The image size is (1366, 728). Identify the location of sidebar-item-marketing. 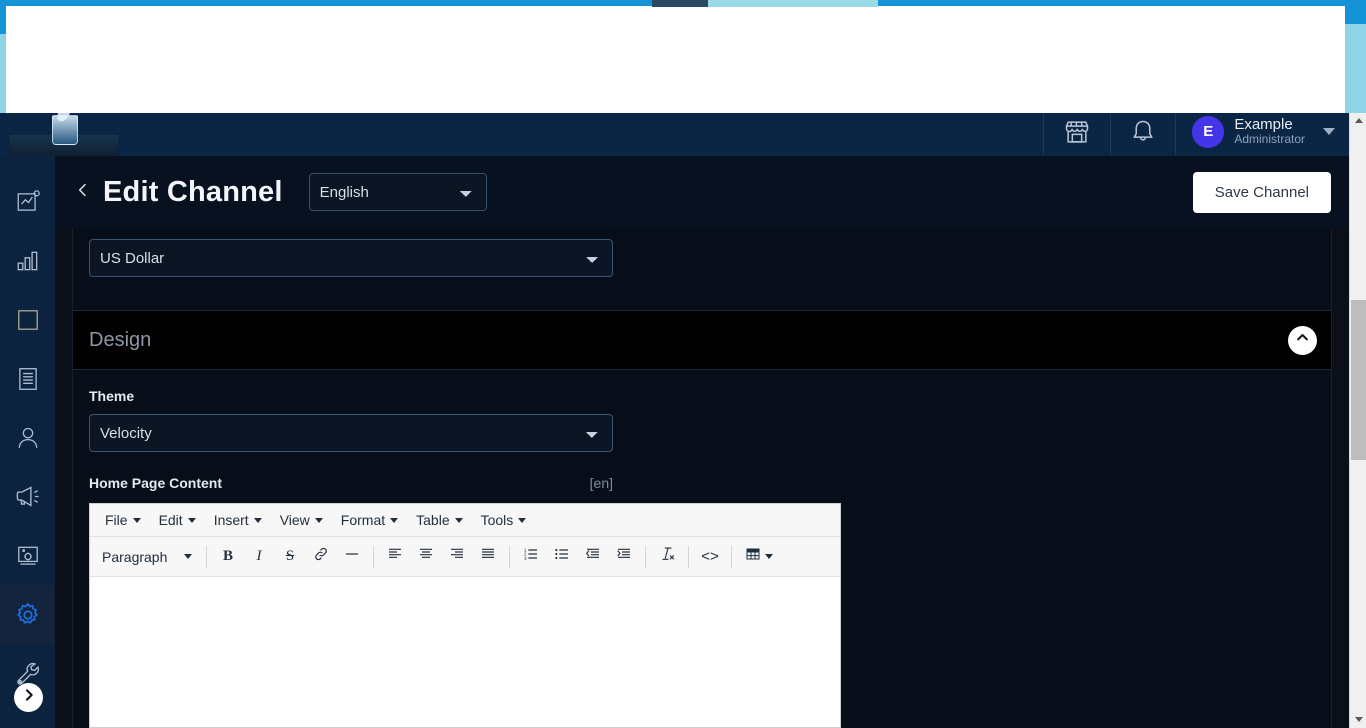
(27, 496).